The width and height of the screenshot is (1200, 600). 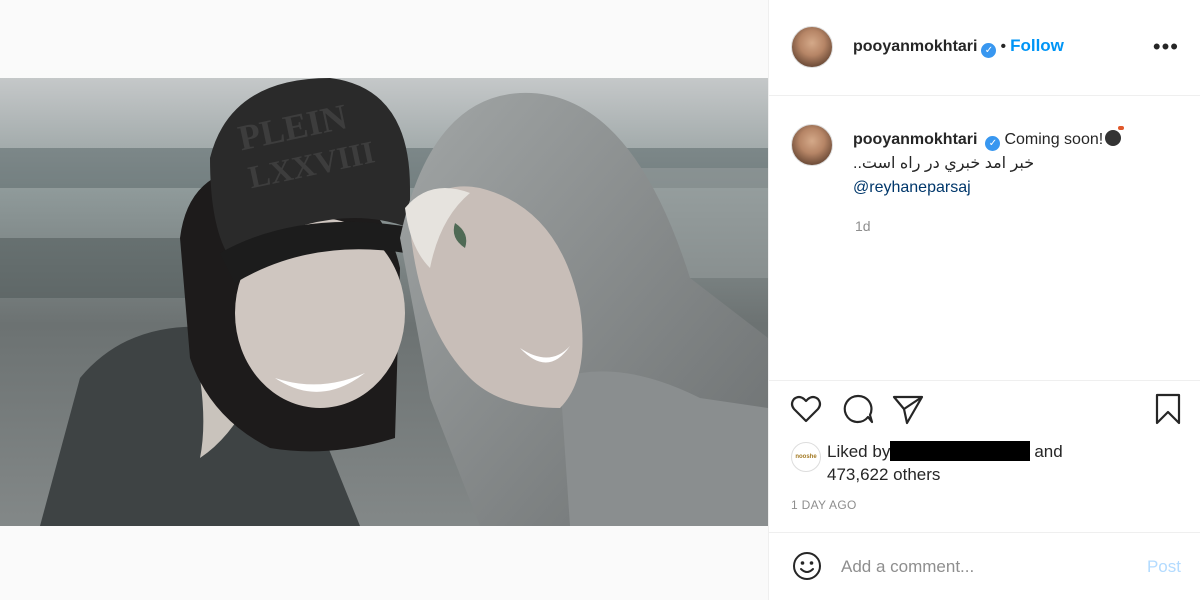 What do you see at coordinates (945, 463) in the screenshot?
I see `likes-text: Liked by and 473,622 others` at bounding box center [945, 463].